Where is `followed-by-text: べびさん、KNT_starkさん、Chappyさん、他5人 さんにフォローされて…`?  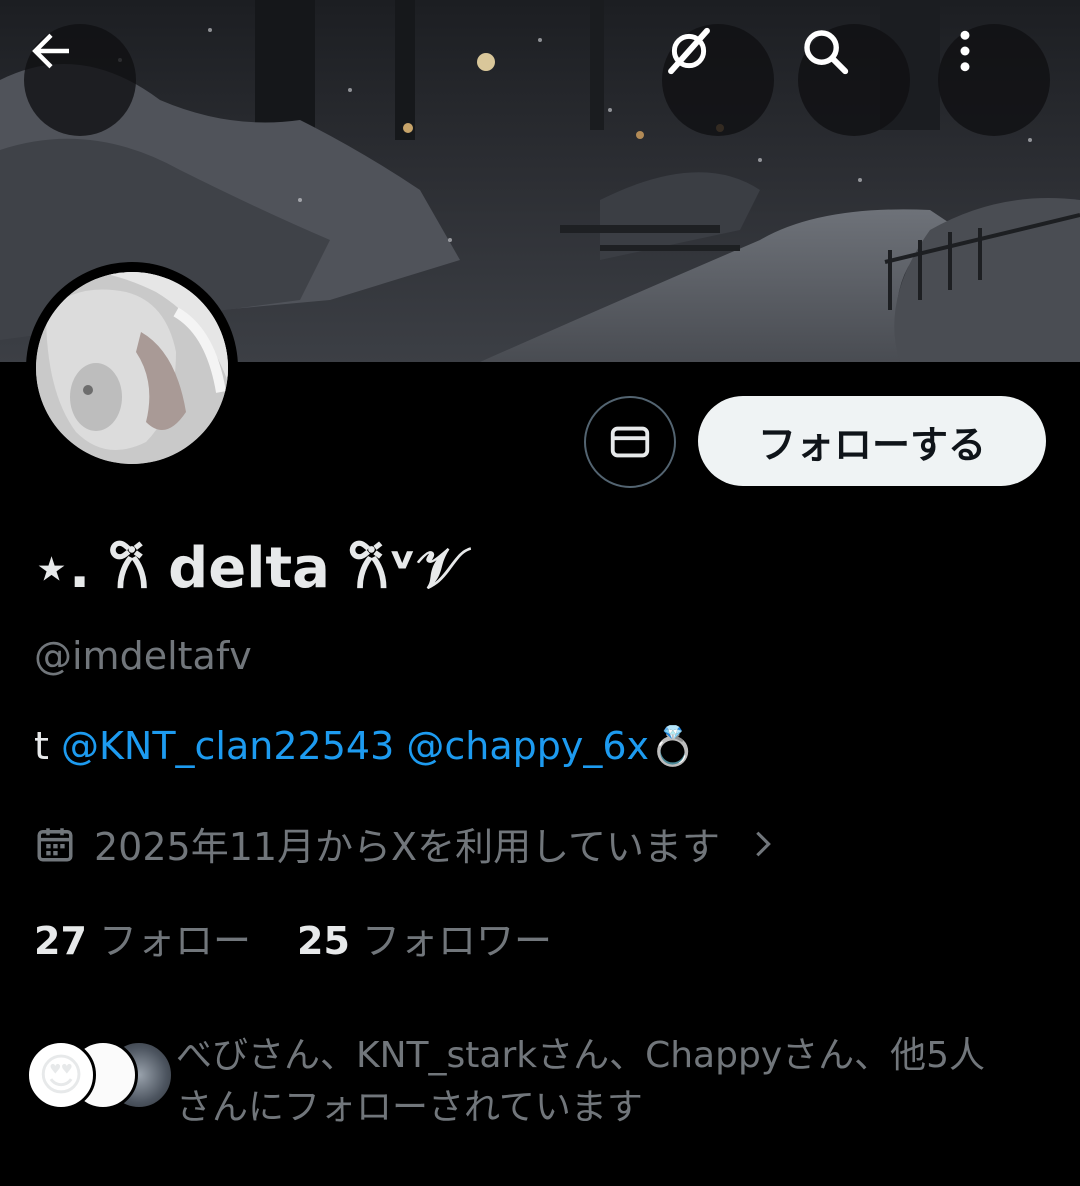
followed-by-text: べびさん、KNT_starkさん、Chappyさん、他5人 さんにフォローされて… is located at coordinates (616, 1082).